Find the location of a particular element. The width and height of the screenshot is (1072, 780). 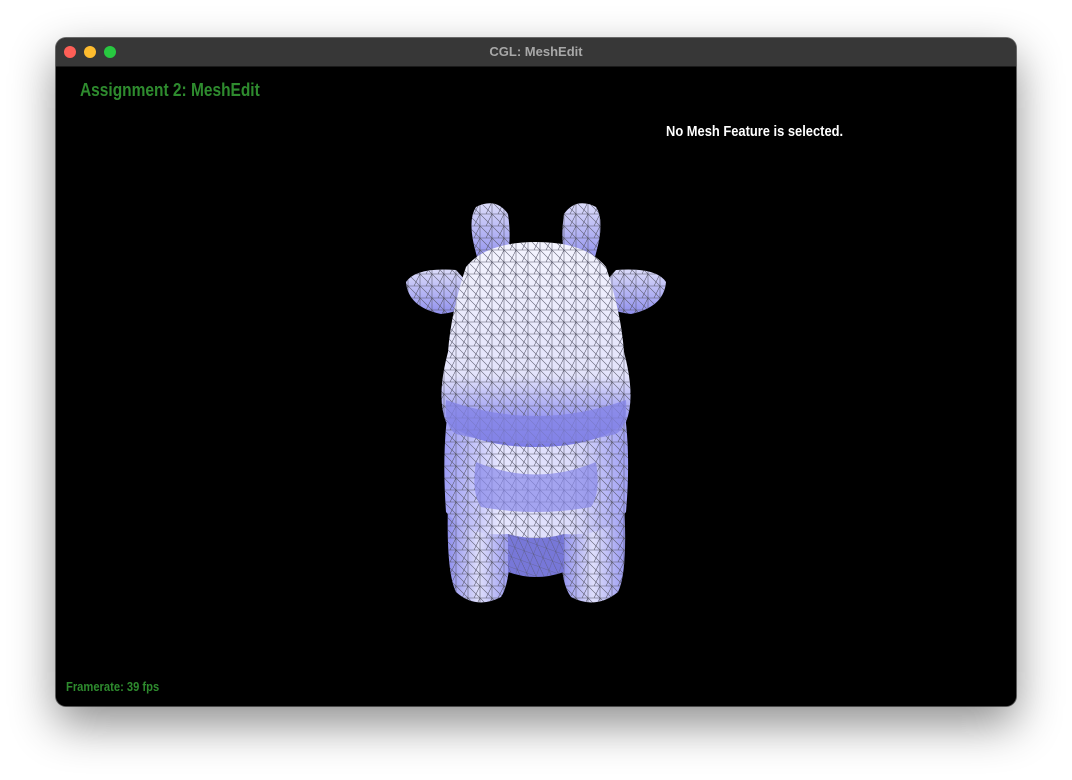

window-title: CGL: MeshEdit is located at coordinates (536, 51).